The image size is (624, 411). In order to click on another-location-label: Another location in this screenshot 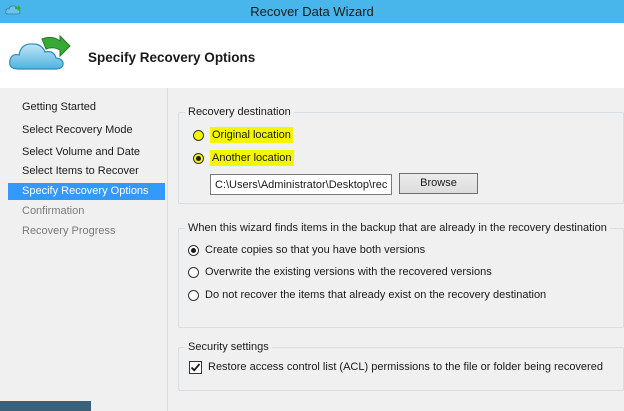, I will do `click(252, 158)`.